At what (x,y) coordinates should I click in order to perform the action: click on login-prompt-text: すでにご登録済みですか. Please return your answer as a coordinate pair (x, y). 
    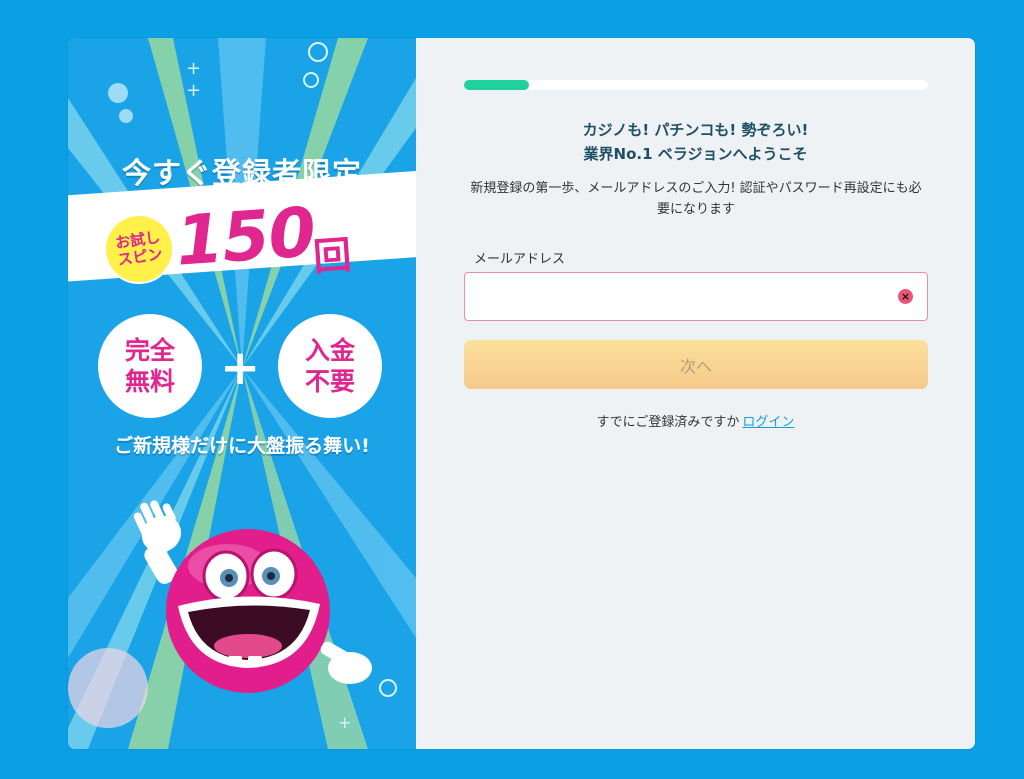
    Looking at the image, I should click on (668, 422).